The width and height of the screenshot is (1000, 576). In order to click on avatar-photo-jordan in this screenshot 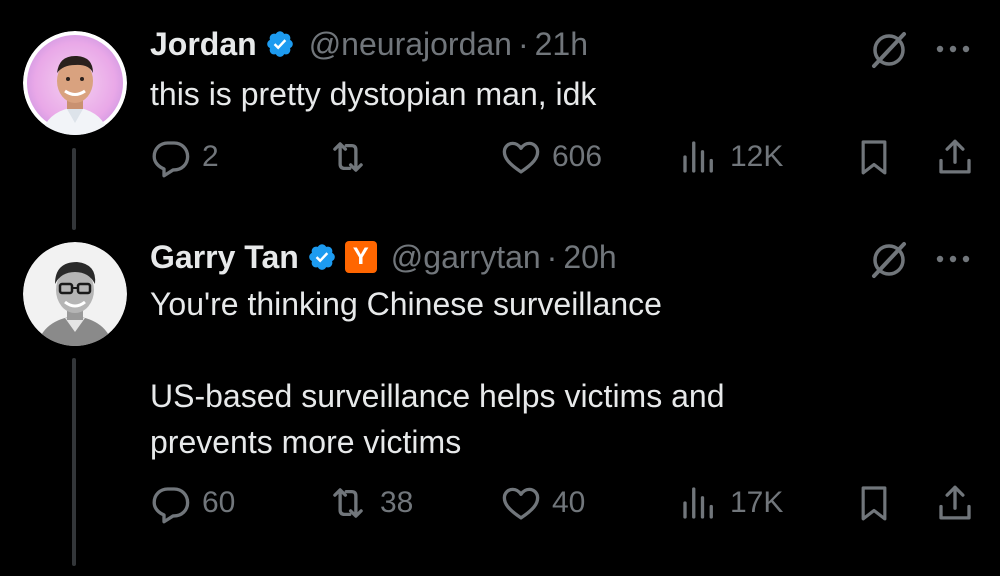, I will do `click(75, 83)`.